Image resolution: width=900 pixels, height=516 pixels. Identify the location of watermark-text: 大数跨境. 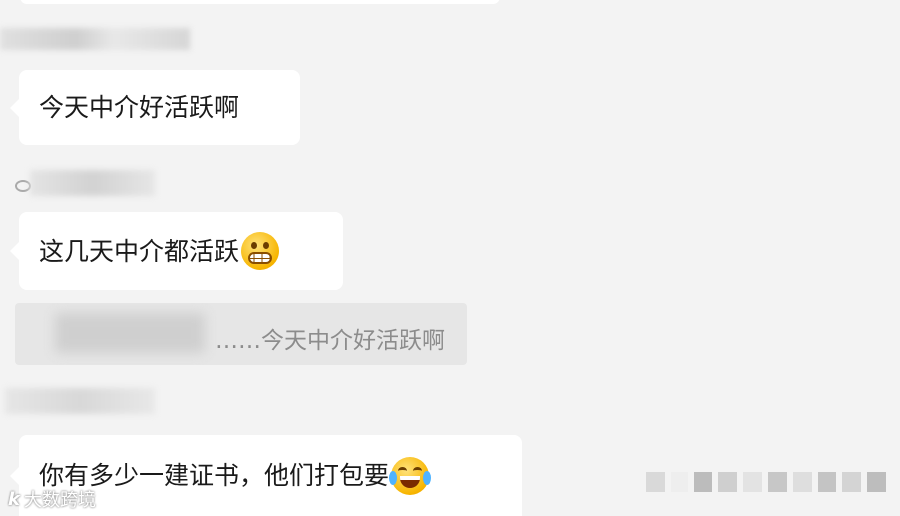
(59, 500).